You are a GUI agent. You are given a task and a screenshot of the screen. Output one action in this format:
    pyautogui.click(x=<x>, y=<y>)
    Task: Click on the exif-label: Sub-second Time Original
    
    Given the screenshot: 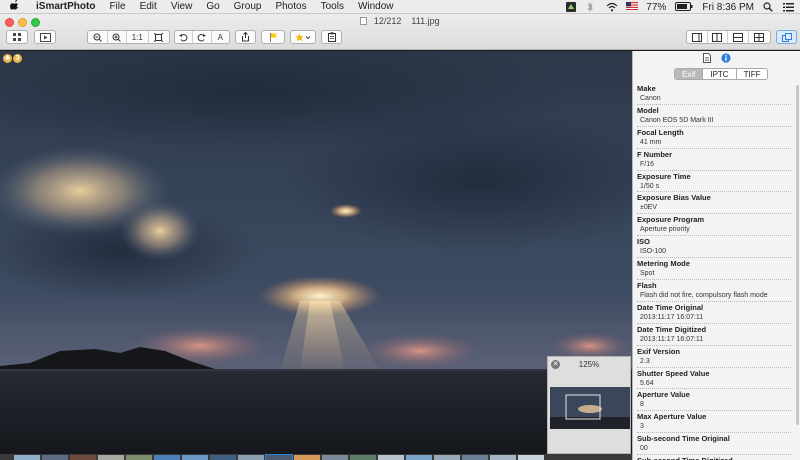 What is the action you would take?
    pyautogui.click(x=683, y=439)
    